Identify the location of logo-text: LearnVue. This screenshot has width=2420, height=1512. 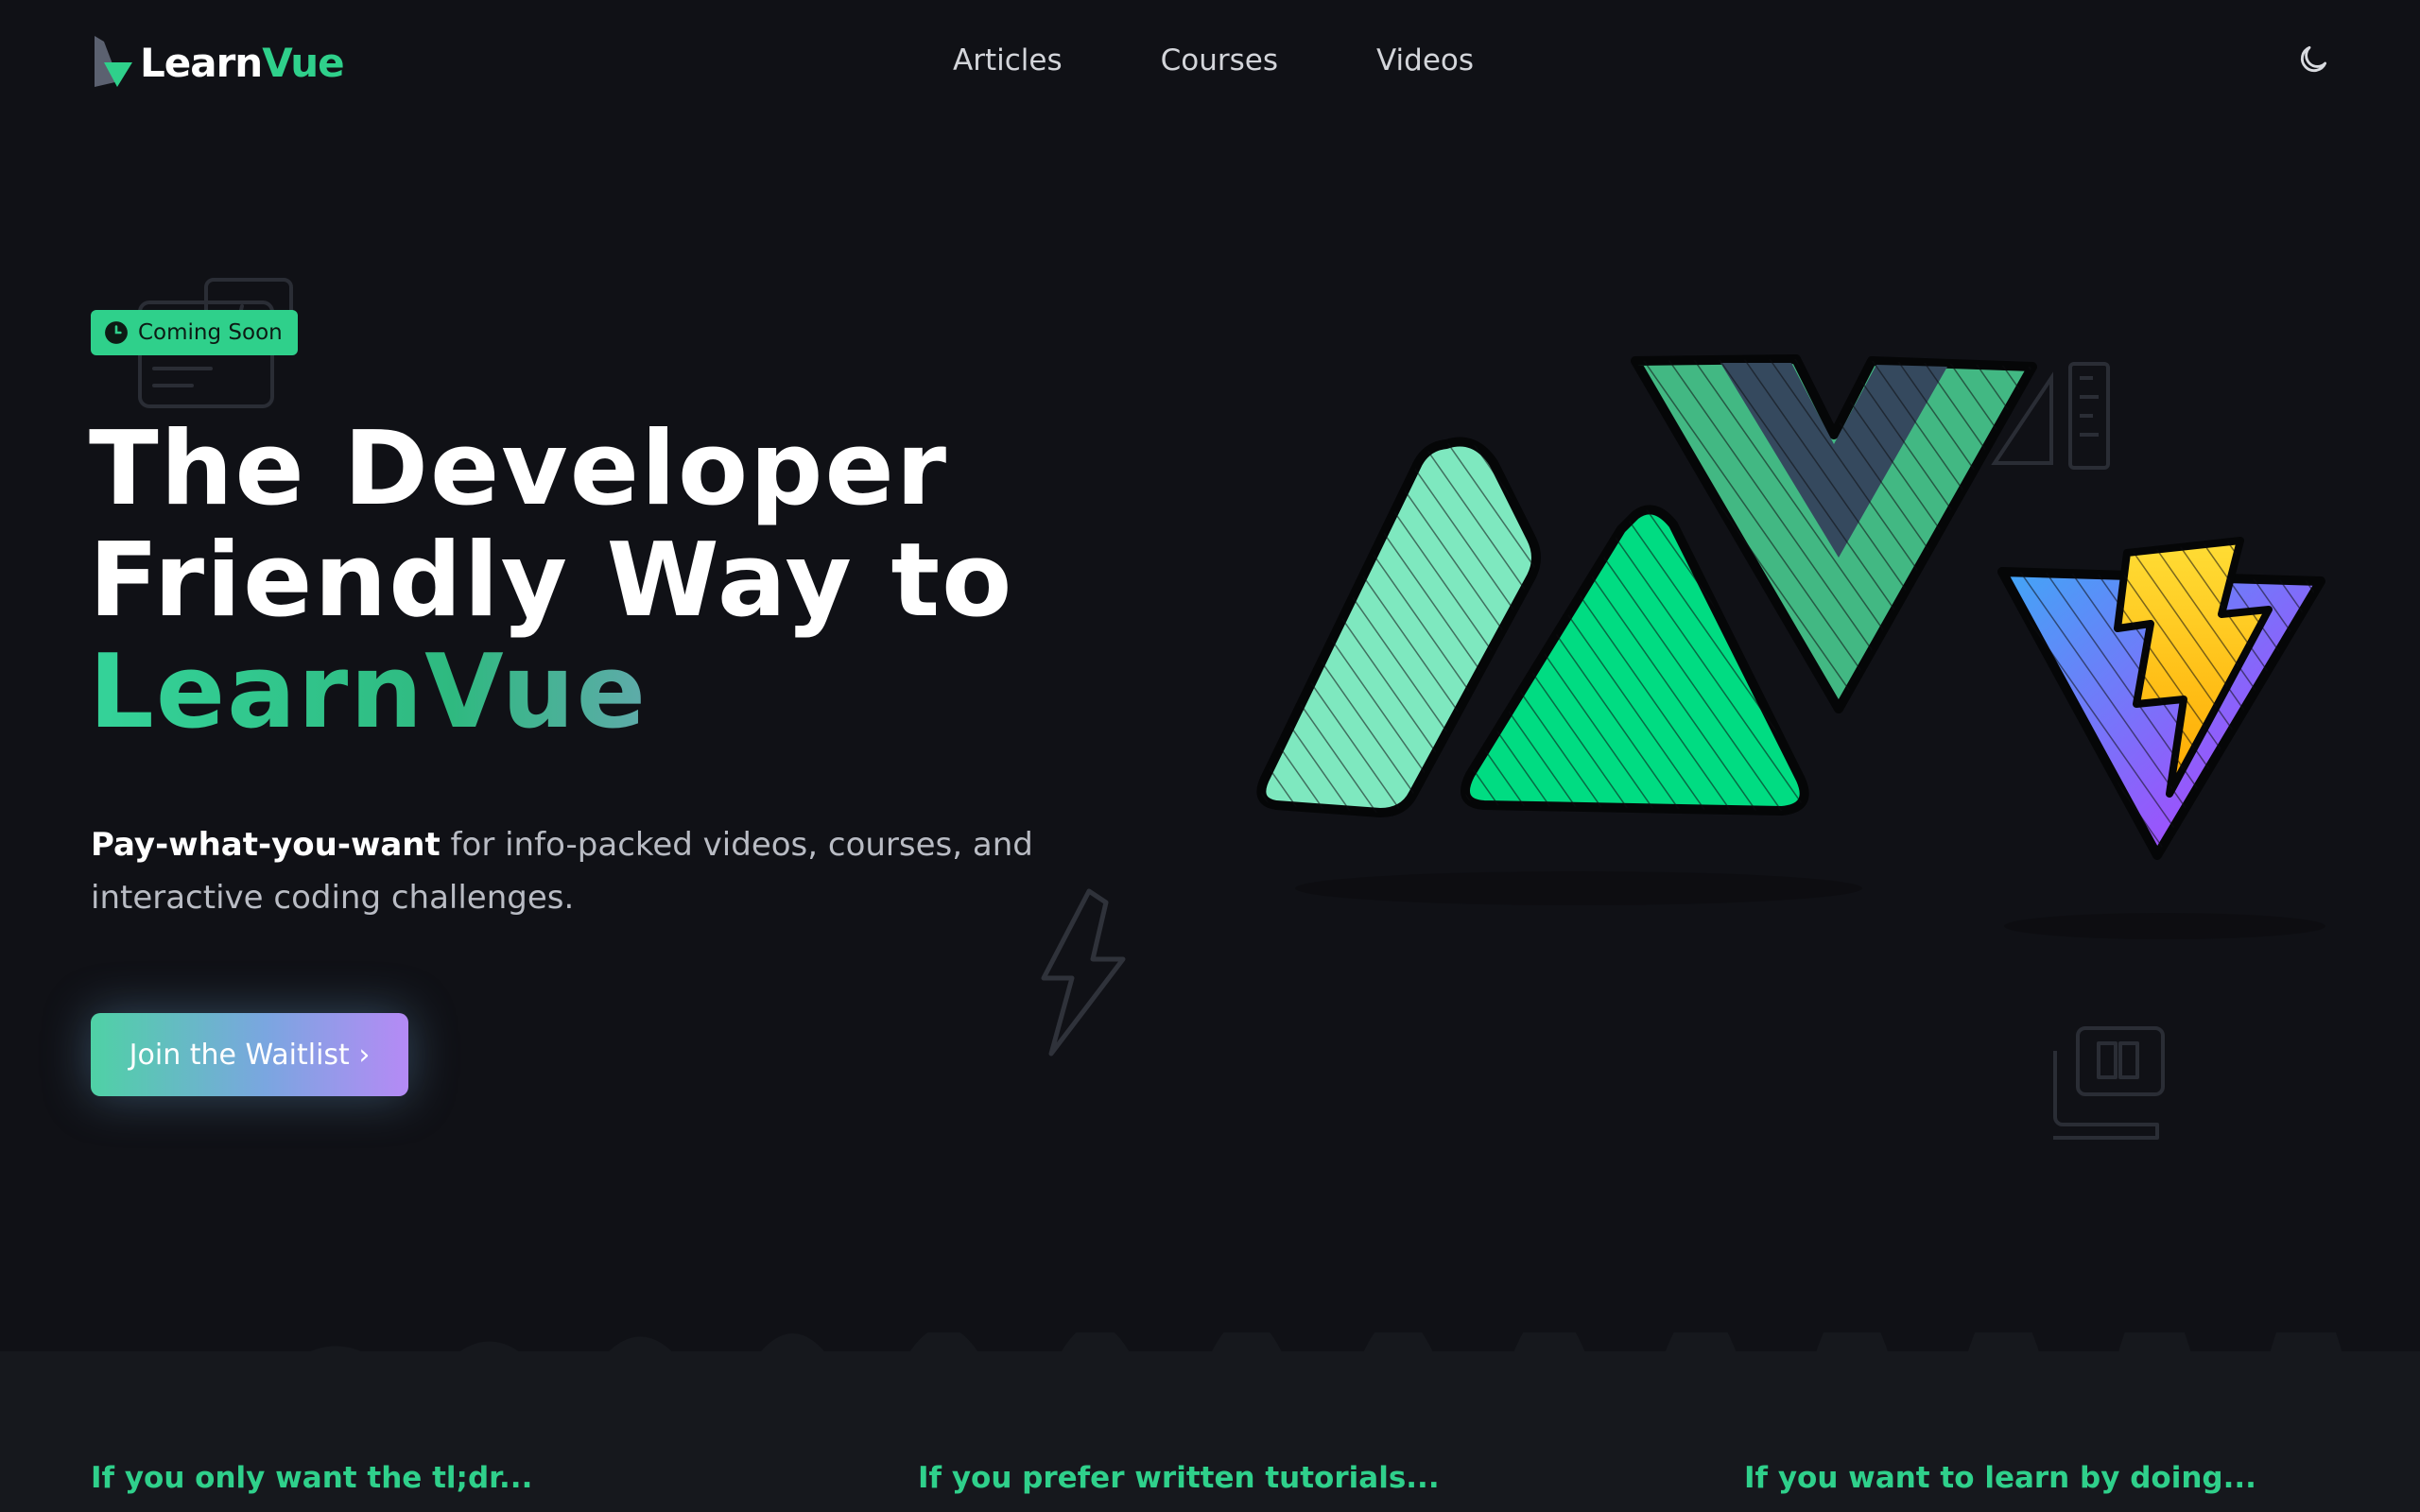
(242, 62).